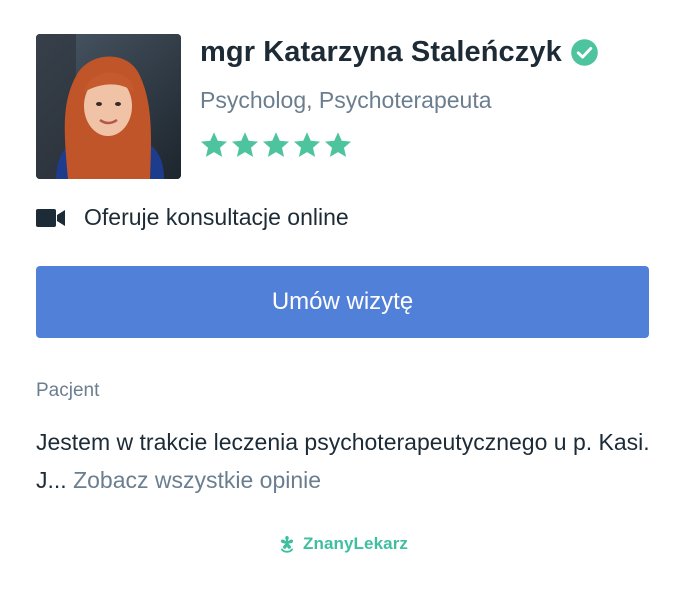 The image size is (685, 600). I want to click on see-all-reviews-link: Zobacz wszystkie opinie, so click(197, 480).